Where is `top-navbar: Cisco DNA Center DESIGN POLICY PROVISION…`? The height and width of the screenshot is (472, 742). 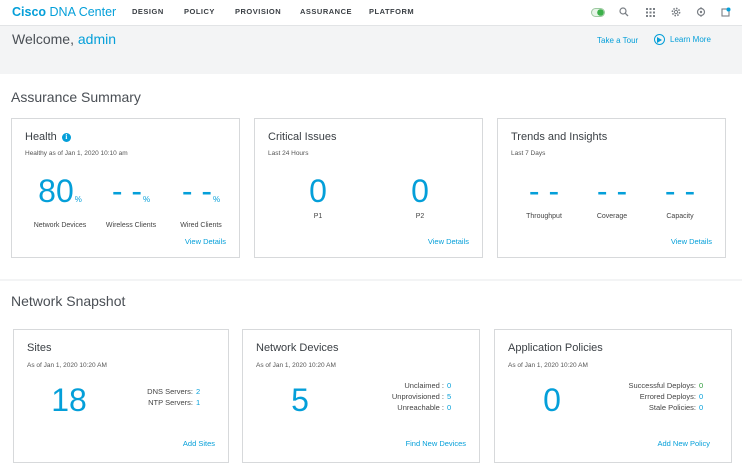
top-navbar: Cisco DNA Center DESIGN POLICY PROVISION… is located at coordinates (371, 13).